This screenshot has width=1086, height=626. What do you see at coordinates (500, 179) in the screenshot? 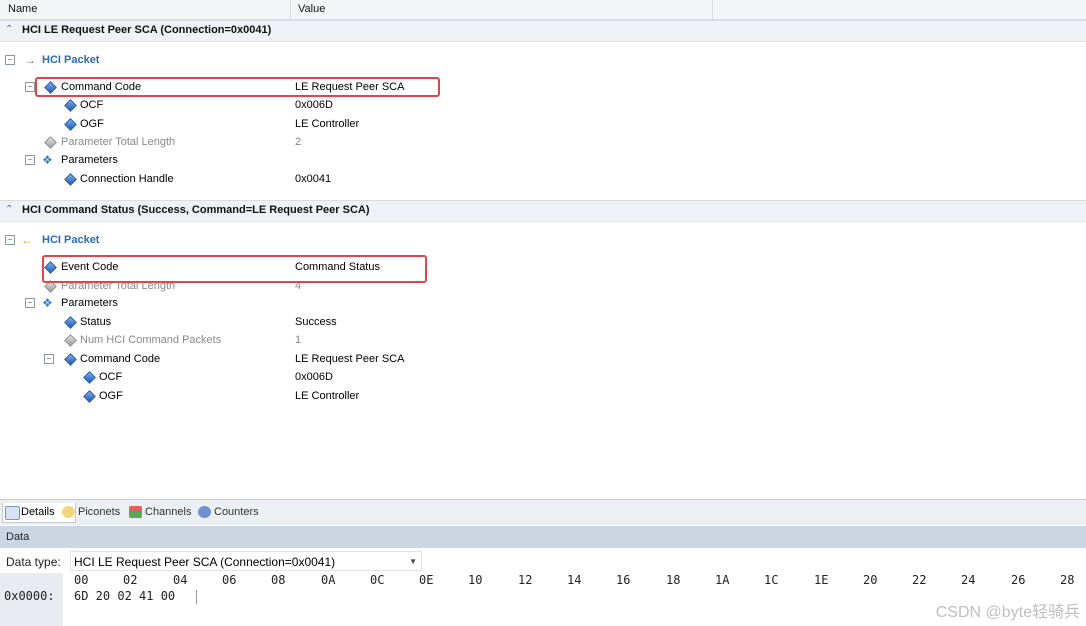
I see `tree-row: Connection Handle 0x0041` at bounding box center [500, 179].